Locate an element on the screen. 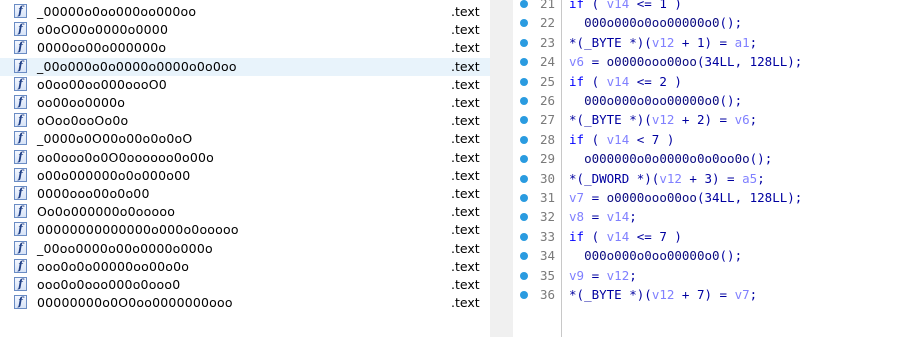 Image resolution: width=922 pixels, height=337 pixels. function-name: oo00oo0000o is located at coordinates (81, 102).